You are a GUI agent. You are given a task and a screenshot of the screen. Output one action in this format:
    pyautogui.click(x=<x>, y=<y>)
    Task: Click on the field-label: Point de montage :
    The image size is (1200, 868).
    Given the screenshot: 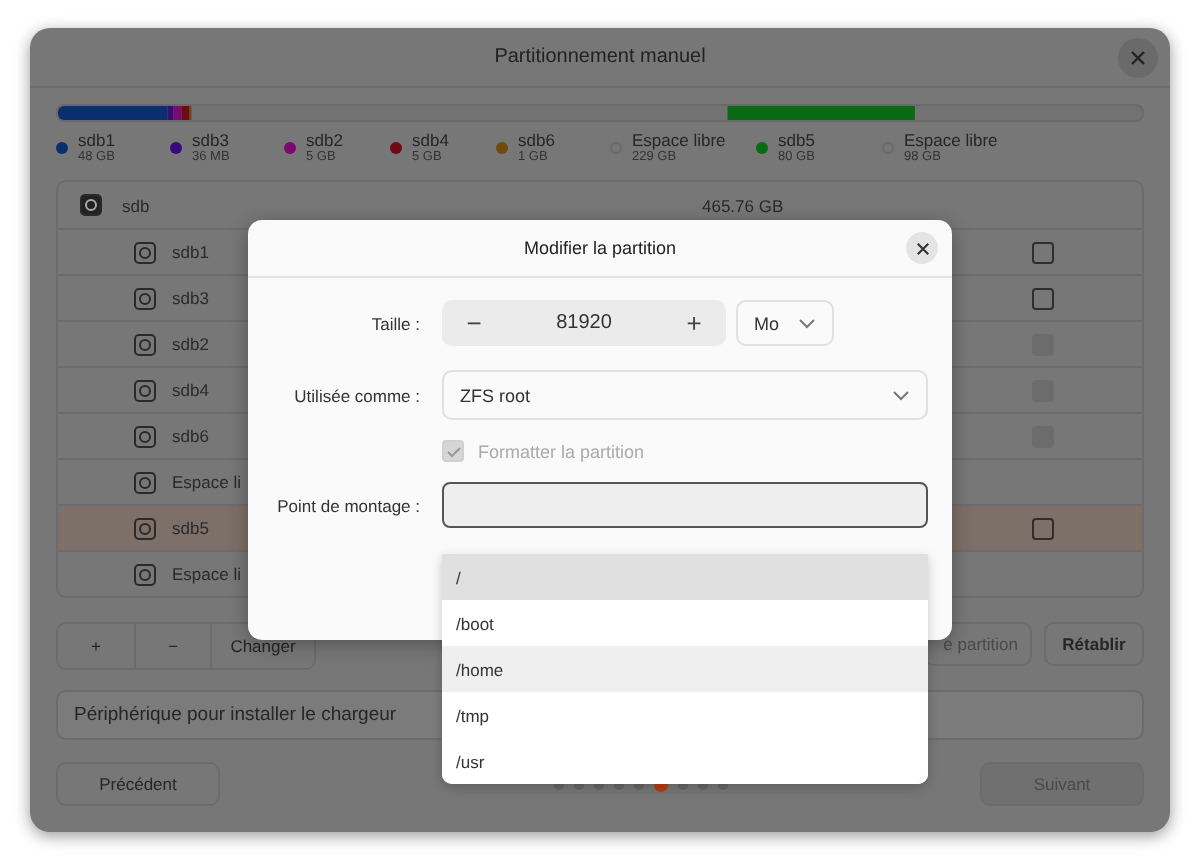 What is the action you would take?
    pyautogui.click(x=347, y=505)
    